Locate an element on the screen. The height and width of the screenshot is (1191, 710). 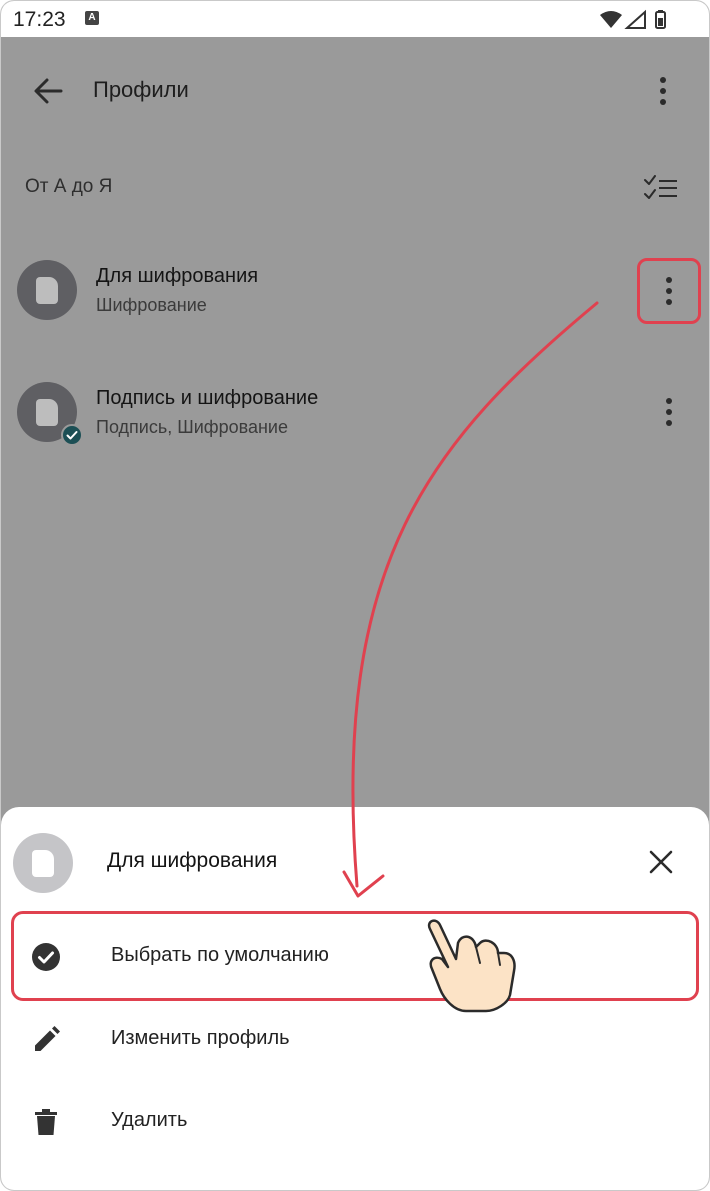
sort-label: От А до Я is located at coordinates (68, 187).